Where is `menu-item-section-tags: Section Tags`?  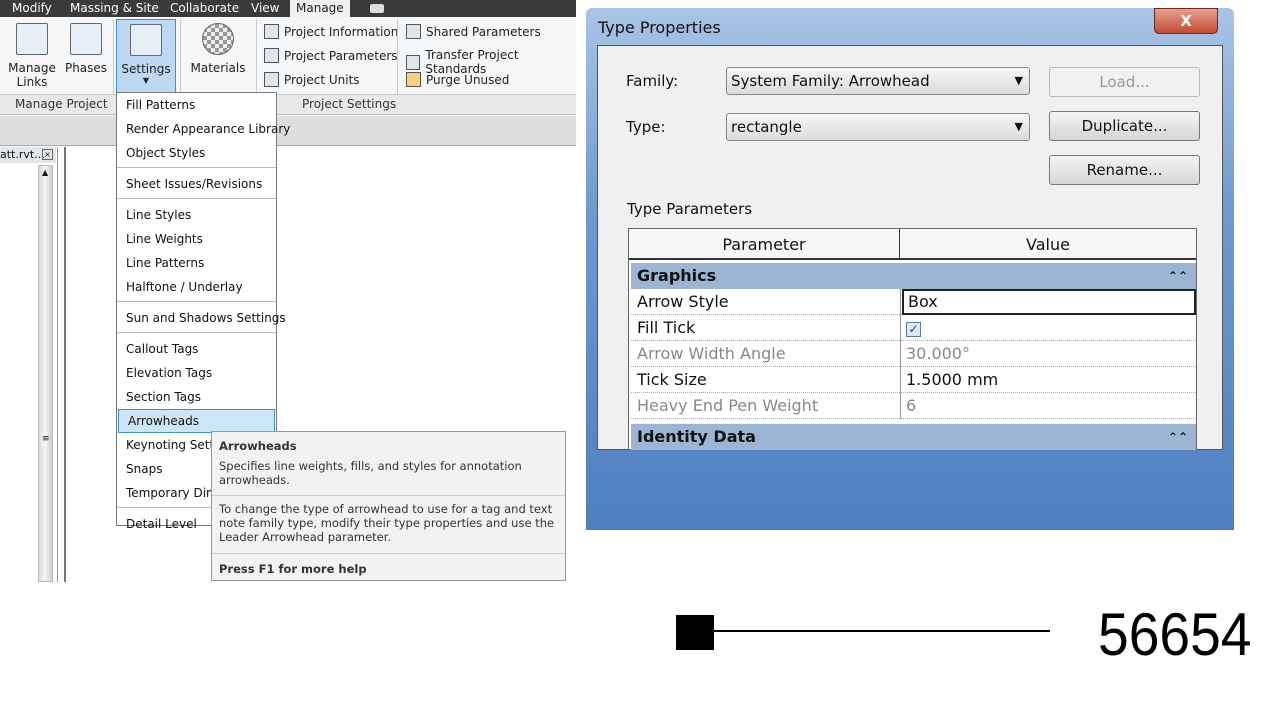
menu-item-section-tags: Section Tags is located at coordinates (196, 397).